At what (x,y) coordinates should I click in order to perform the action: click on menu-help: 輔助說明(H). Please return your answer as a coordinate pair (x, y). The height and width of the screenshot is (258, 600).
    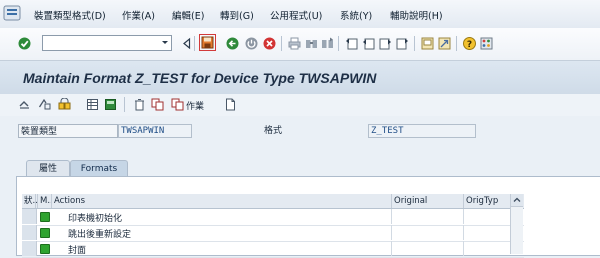
    Looking at the image, I should click on (416, 15).